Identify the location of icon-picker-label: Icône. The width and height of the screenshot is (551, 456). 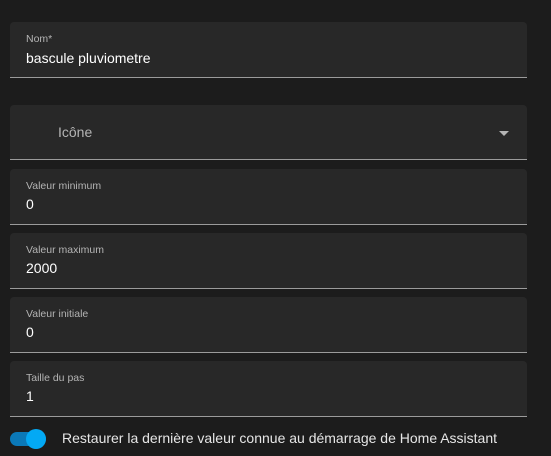
(75, 132).